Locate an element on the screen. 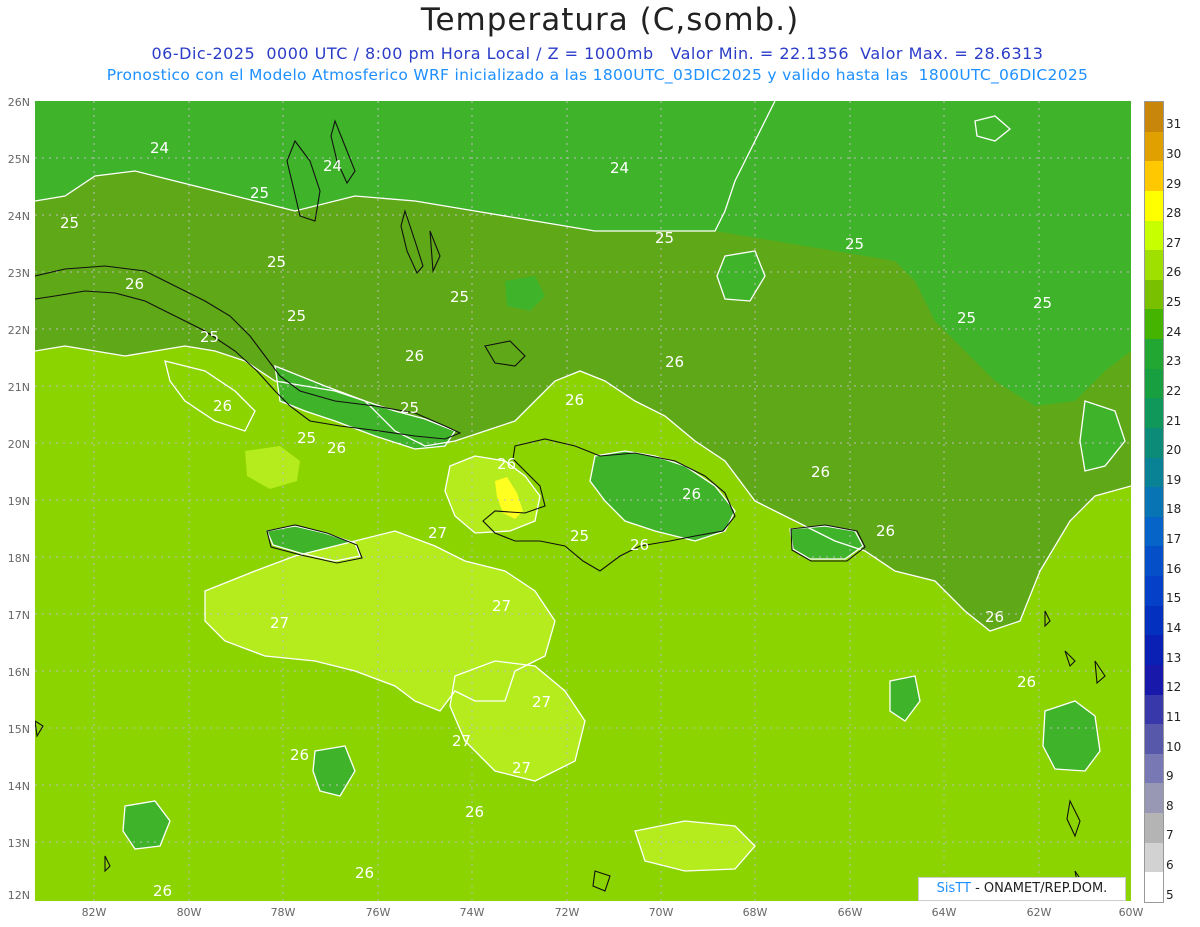  lon-label-82w: 82W is located at coordinates (94, 912).